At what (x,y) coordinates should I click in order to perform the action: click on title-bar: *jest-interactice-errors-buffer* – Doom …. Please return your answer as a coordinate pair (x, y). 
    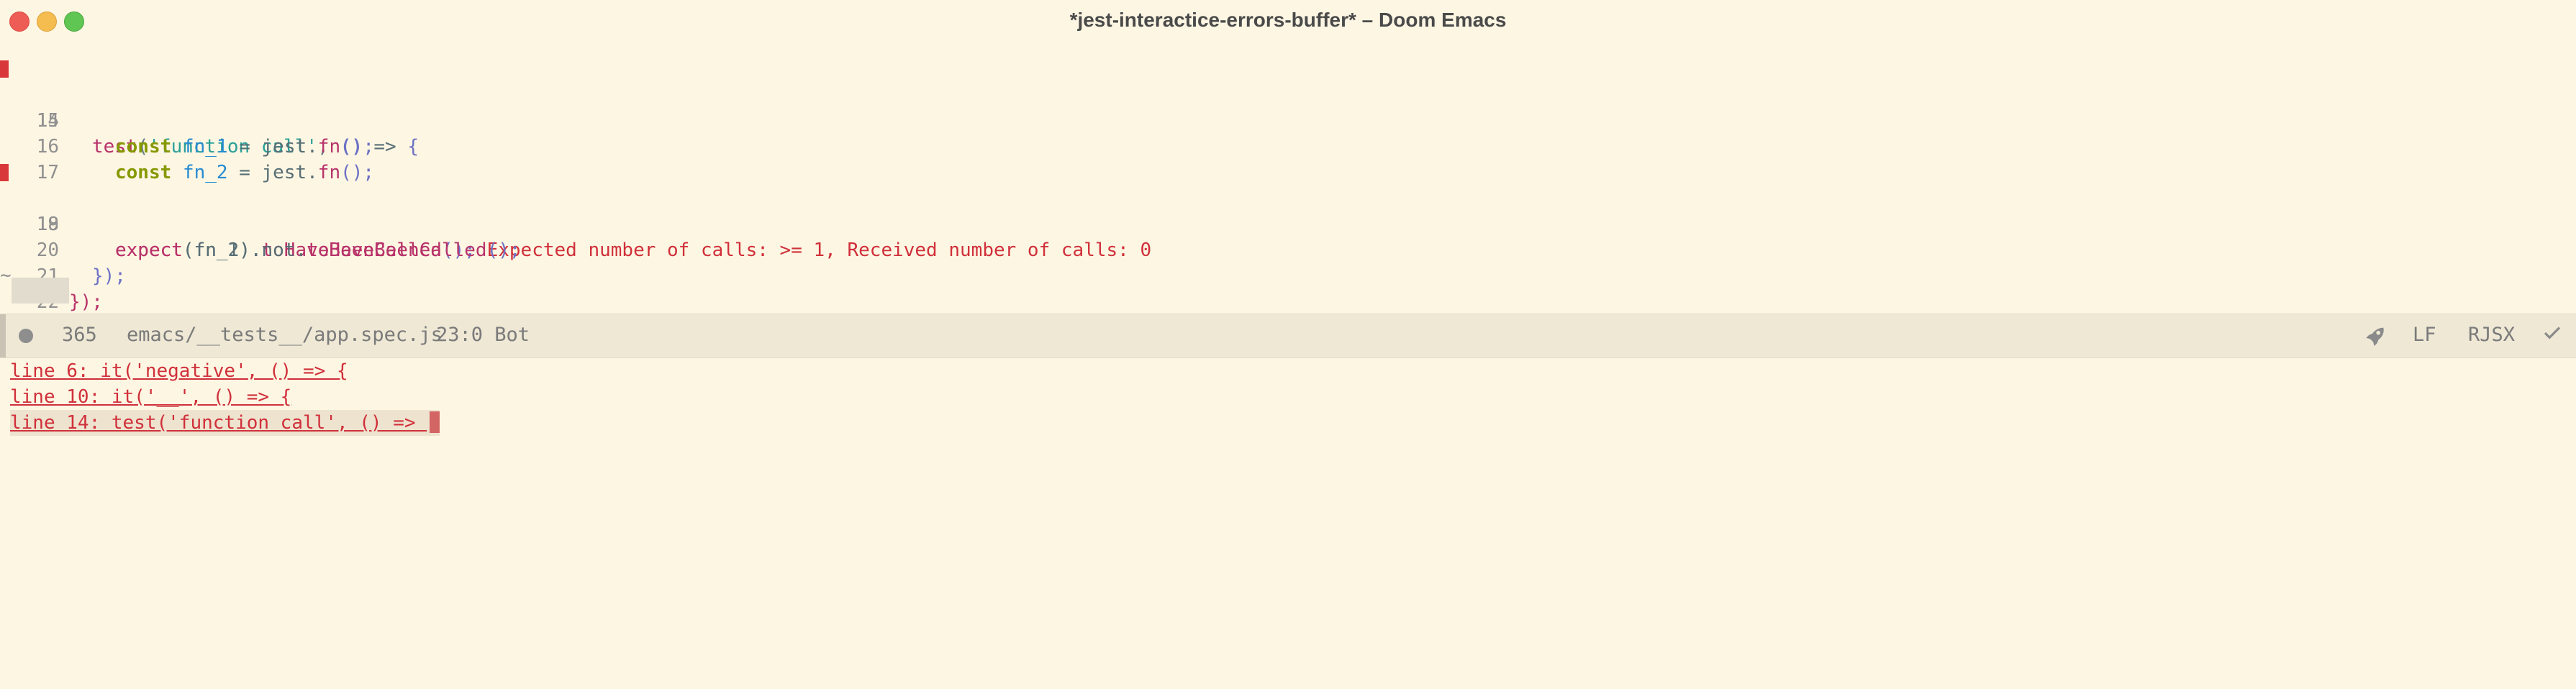
    Looking at the image, I should click on (1288, 21).